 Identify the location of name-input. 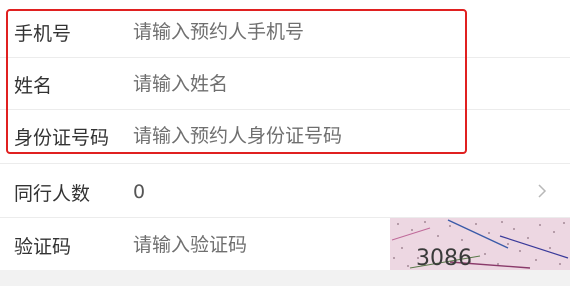
(253, 84).